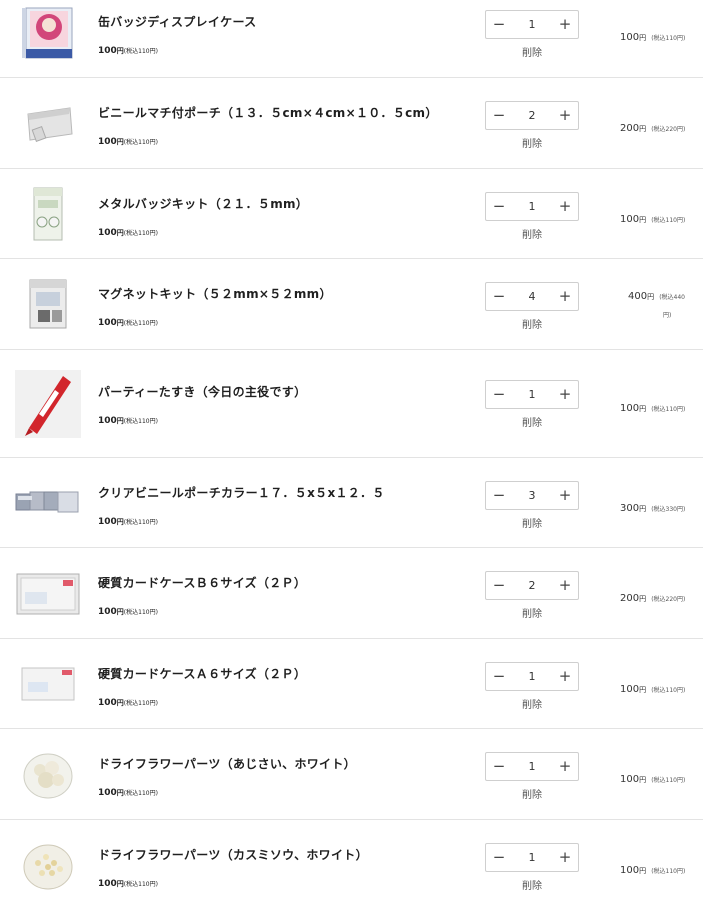 The width and height of the screenshot is (703, 908). Describe the element at coordinates (203, 203) in the screenshot. I see `item-name: メタルバッジキット（２１．５mm）` at that location.